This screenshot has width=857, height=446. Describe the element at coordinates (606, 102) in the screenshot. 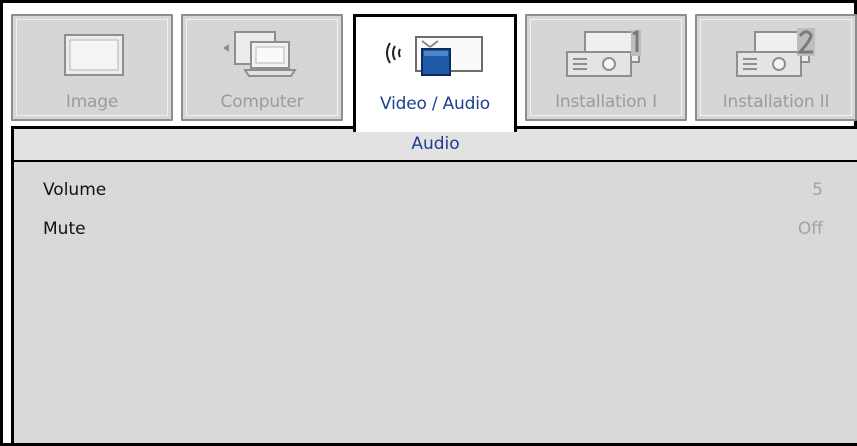

I see `tab-installation-1-label: Installation I` at that location.